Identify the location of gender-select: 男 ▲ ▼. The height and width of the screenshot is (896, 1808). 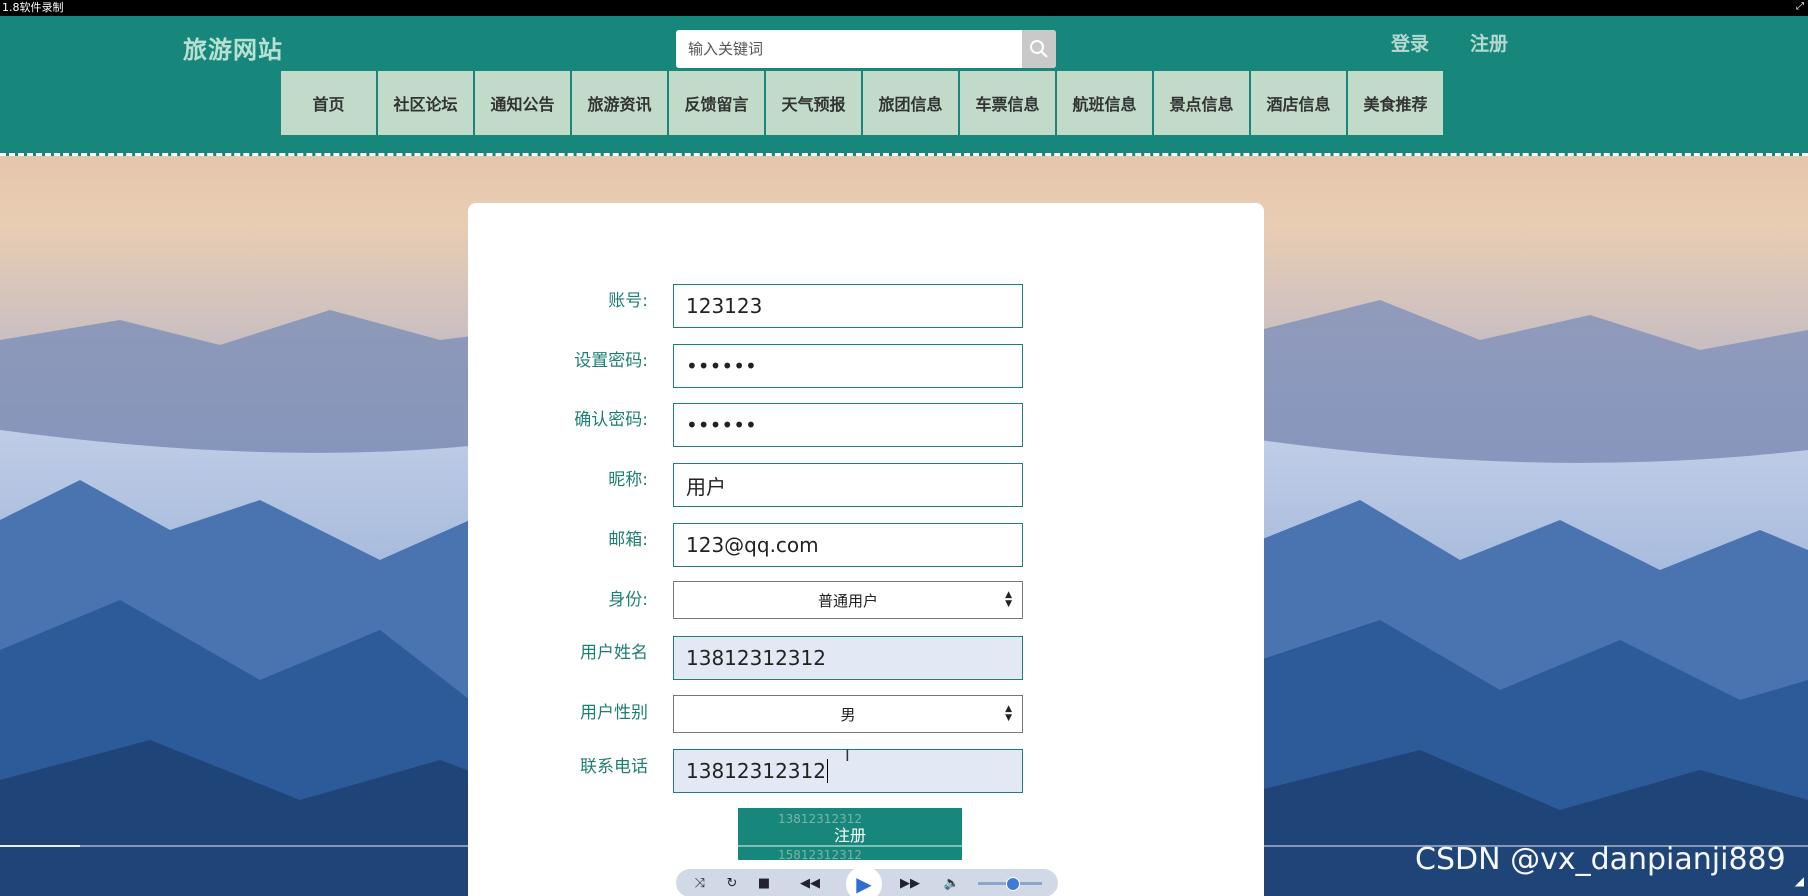
(848, 714).